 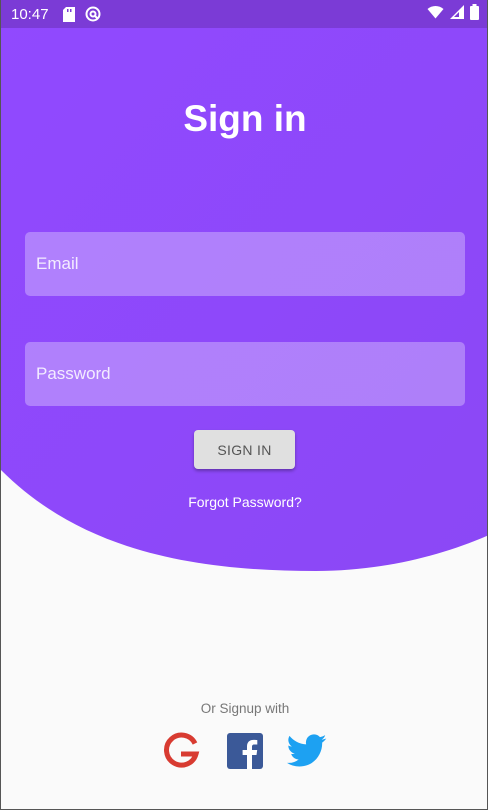 I want to click on google-signup-button, so click(x=181, y=753).